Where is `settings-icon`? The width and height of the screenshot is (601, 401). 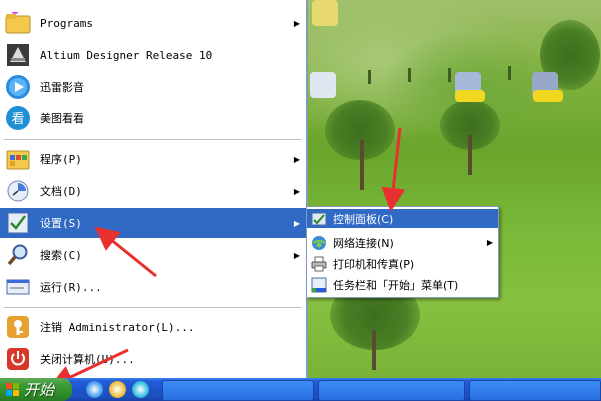 settings-icon is located at coordinates (18, 223).